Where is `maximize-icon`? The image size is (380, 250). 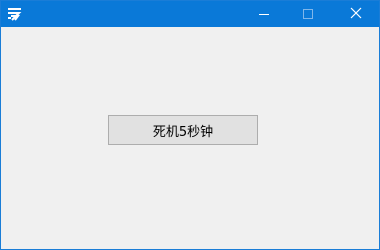 maximize-icon is located at coordinates (308, 14).